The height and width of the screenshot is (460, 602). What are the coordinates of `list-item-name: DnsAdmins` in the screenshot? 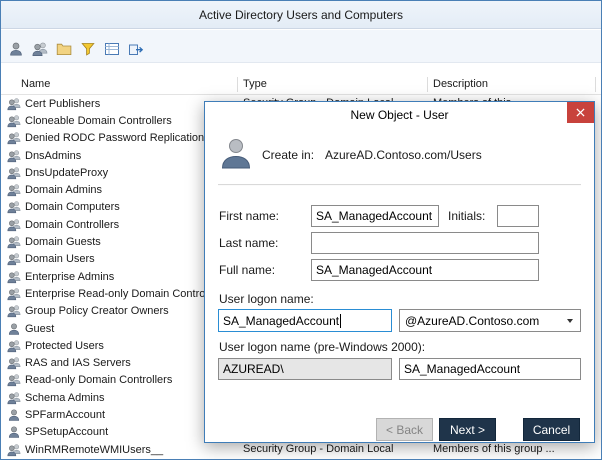 It's located at (53, 155).